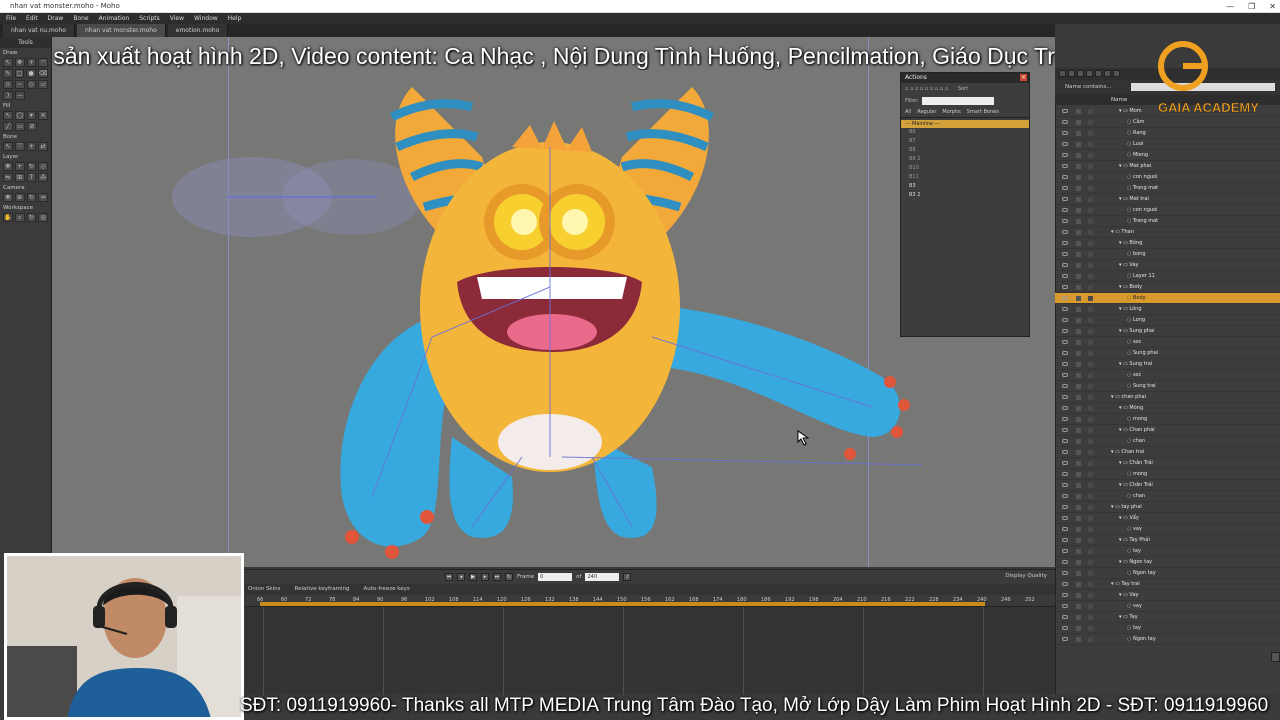  I want to click on pan-tilt-camera-tool-icon: ⇔, so click(43, 197).